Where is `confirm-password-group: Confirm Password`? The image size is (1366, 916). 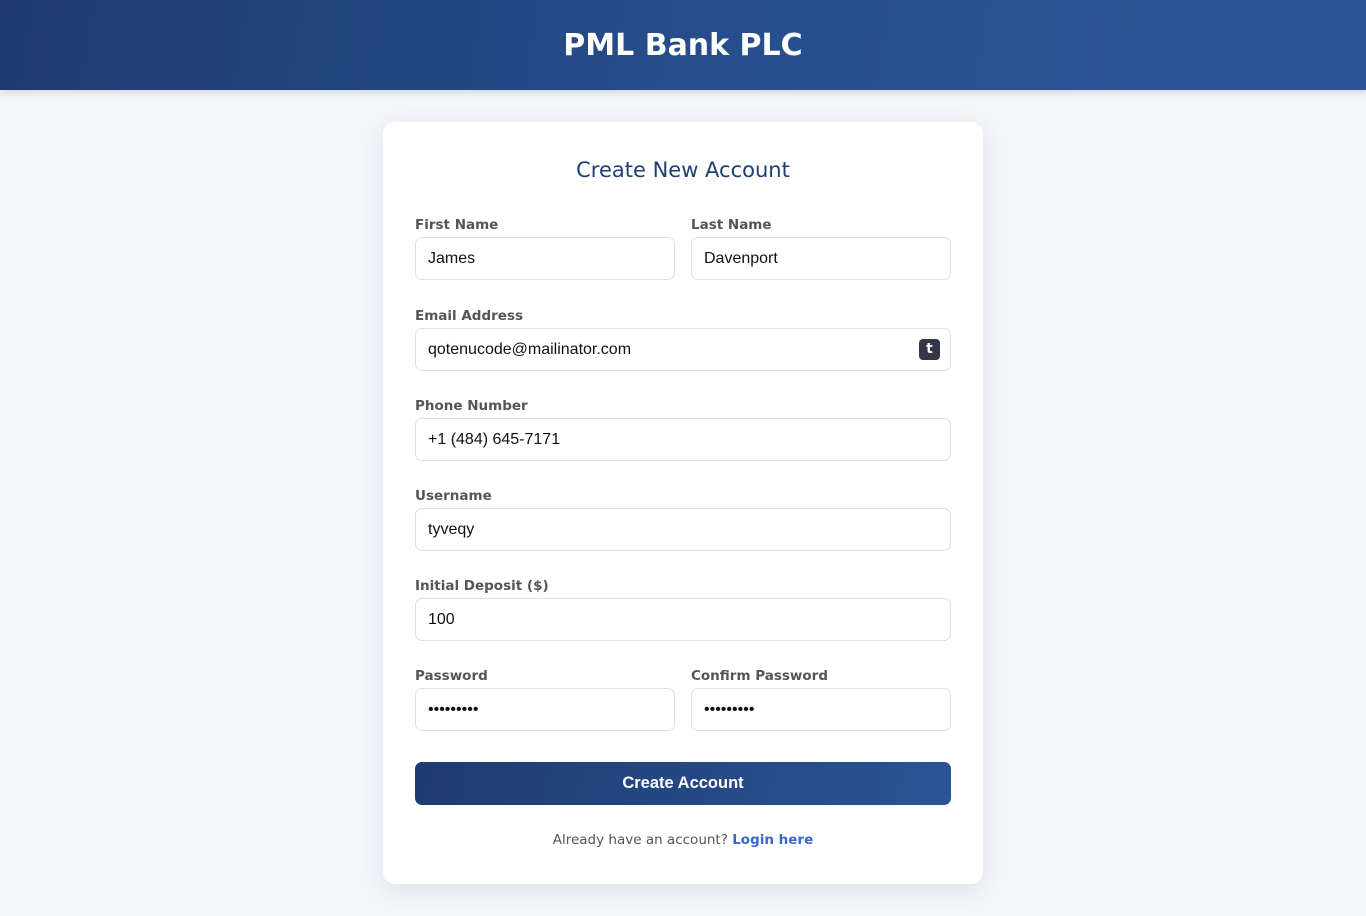 confirm-password-group: Confirm Password is located at coordinates (821, 698).